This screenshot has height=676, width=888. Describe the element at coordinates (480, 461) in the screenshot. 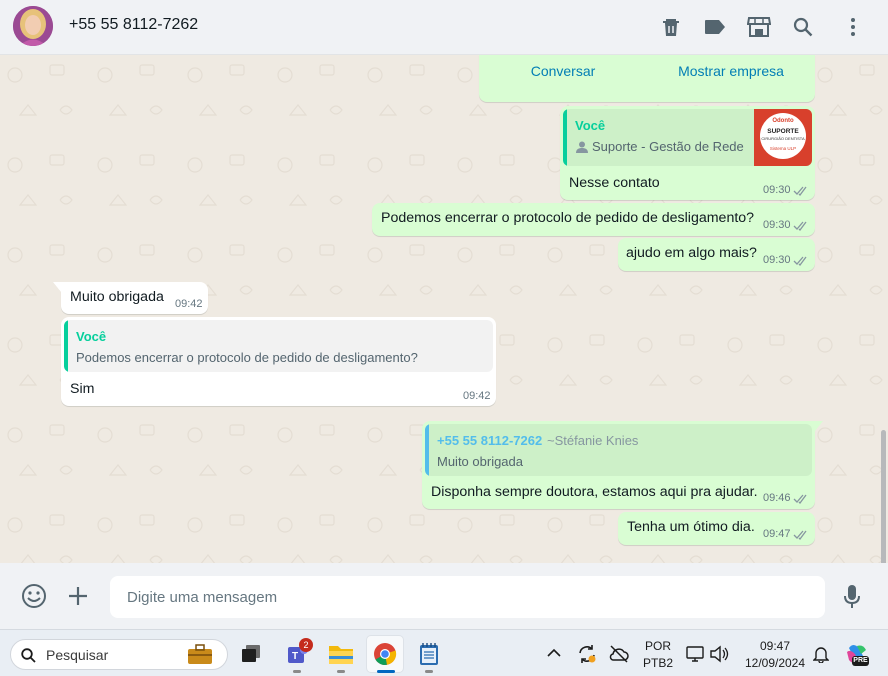

I see `quote-text: Muito obrigada` at that location.